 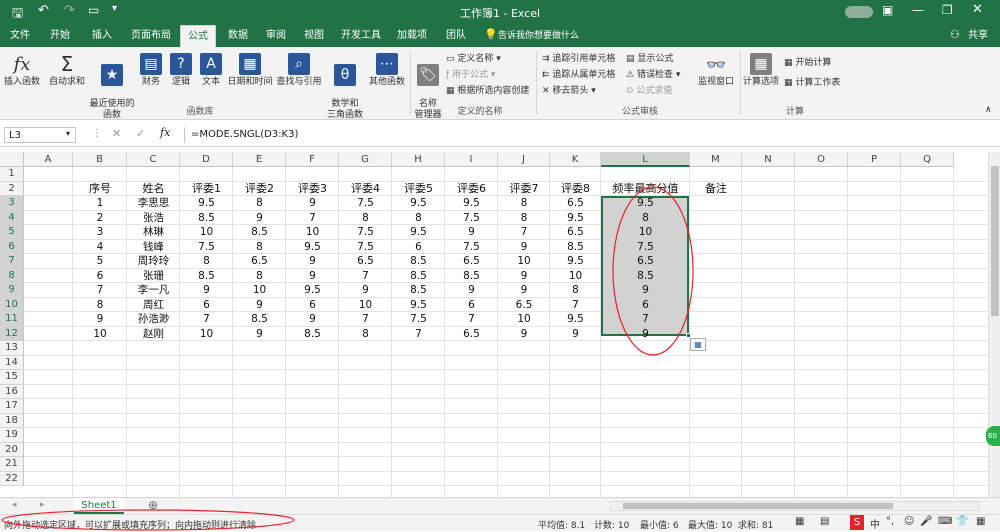 I want to click on remove-arrows-button: ✕ 移去箭头 ▾, so click(x=569, y=91).